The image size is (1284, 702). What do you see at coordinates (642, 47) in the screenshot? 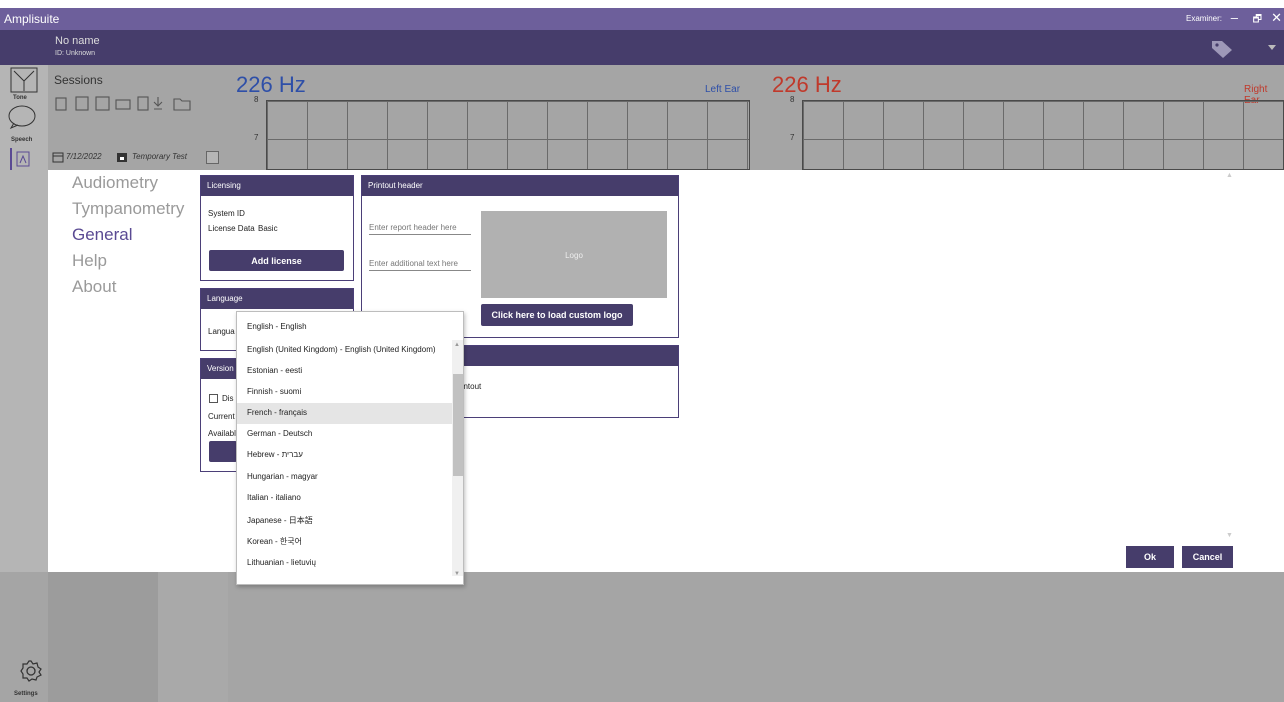
I see `patient-bar: No name ID: Unknown` at bounding box center [642, 47].